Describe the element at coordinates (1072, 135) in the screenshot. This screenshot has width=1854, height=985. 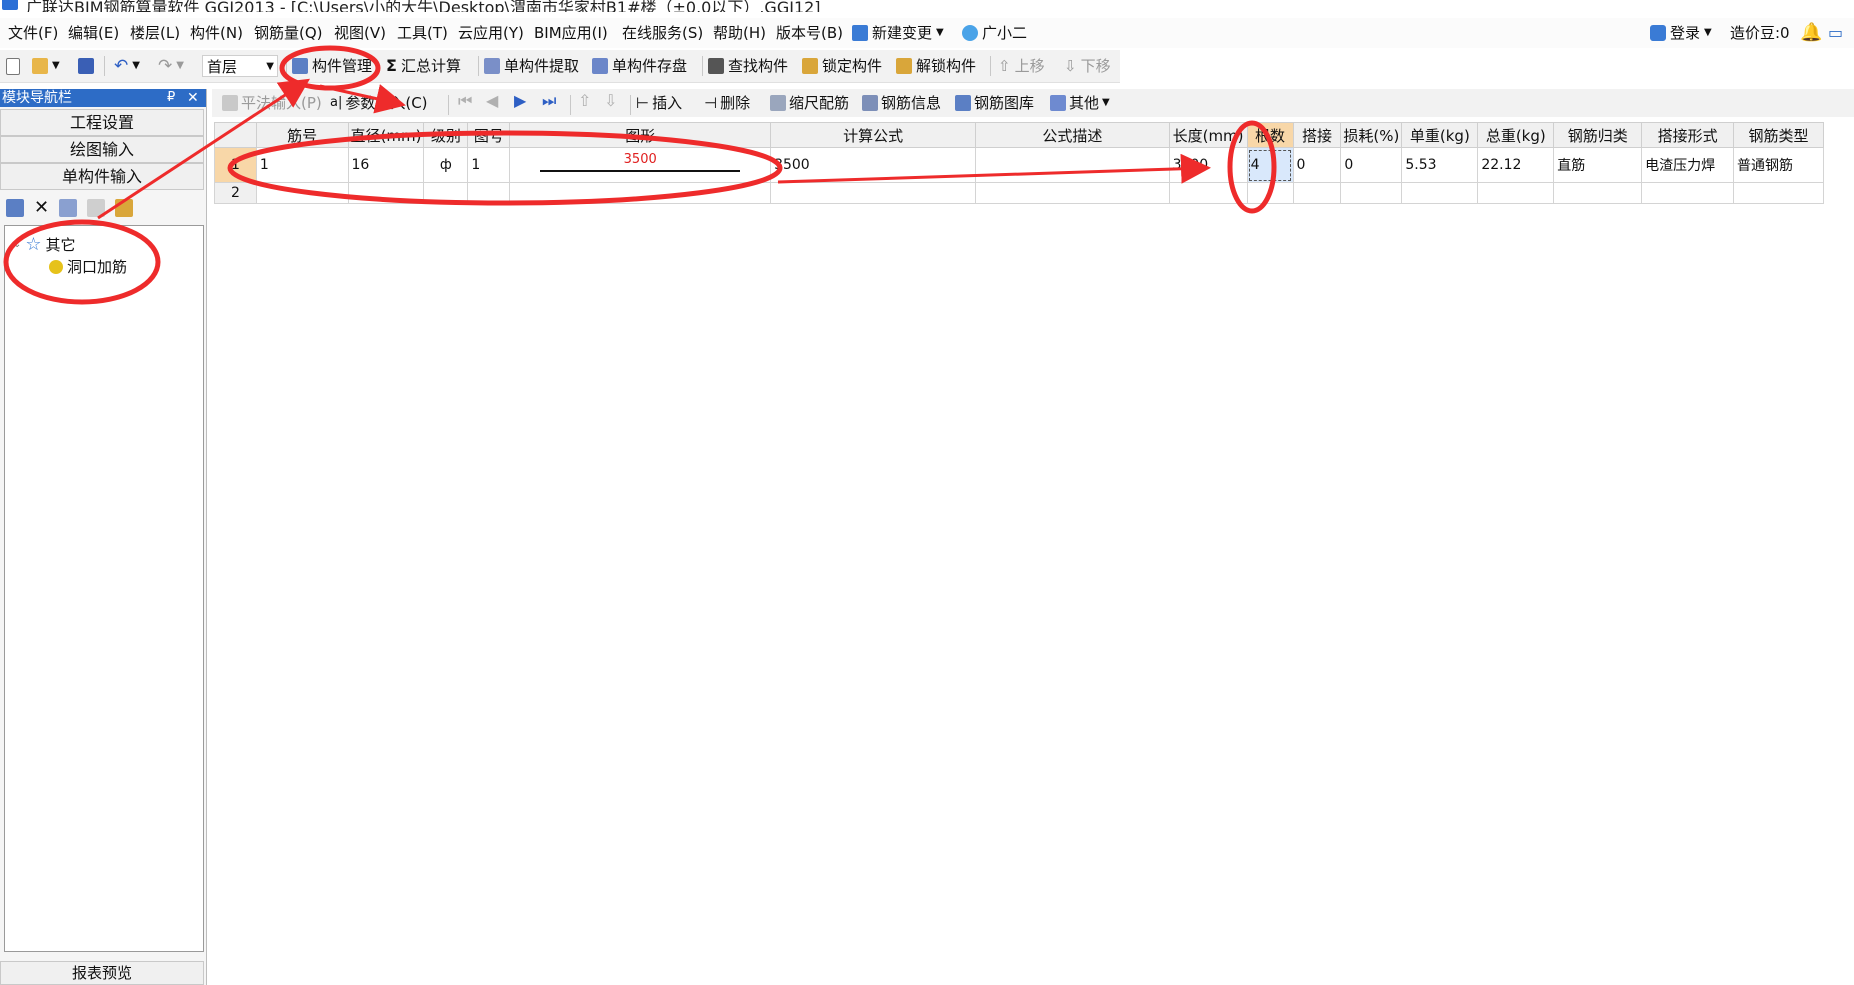
I see `col-header-formula-desc: 公式描述` at that location.